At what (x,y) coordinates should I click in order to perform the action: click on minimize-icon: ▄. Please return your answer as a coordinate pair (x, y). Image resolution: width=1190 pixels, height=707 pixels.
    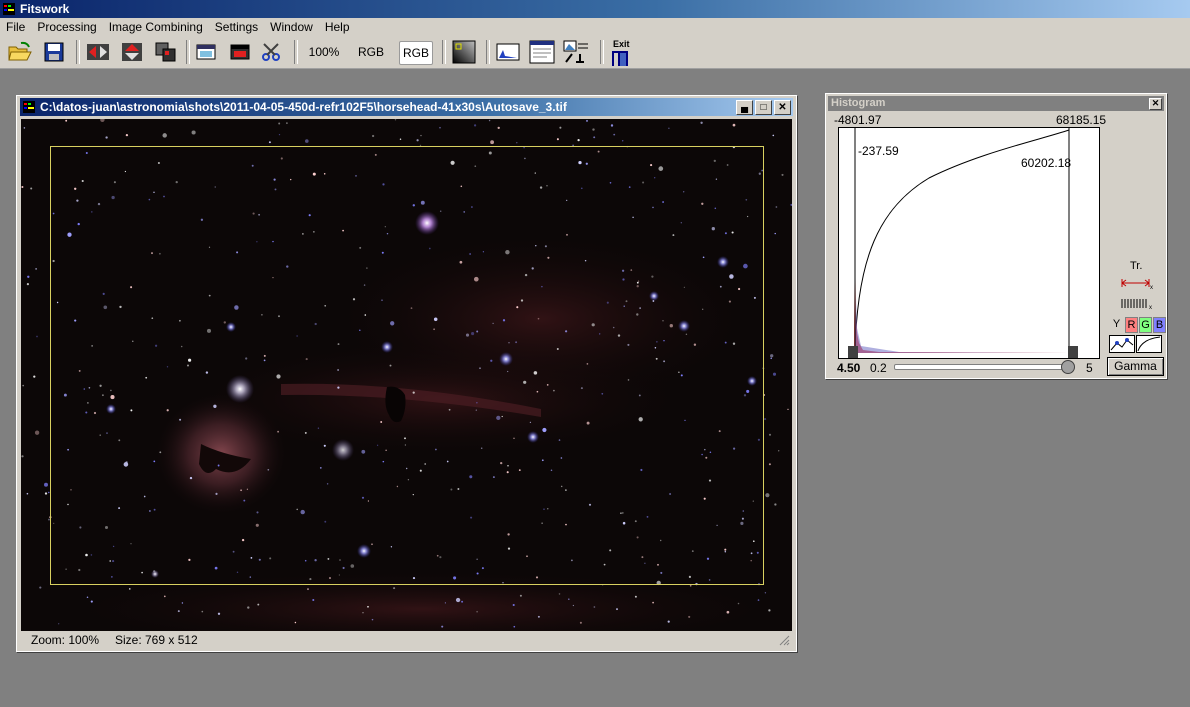
    Looking at the image, I should click on (744, 107).